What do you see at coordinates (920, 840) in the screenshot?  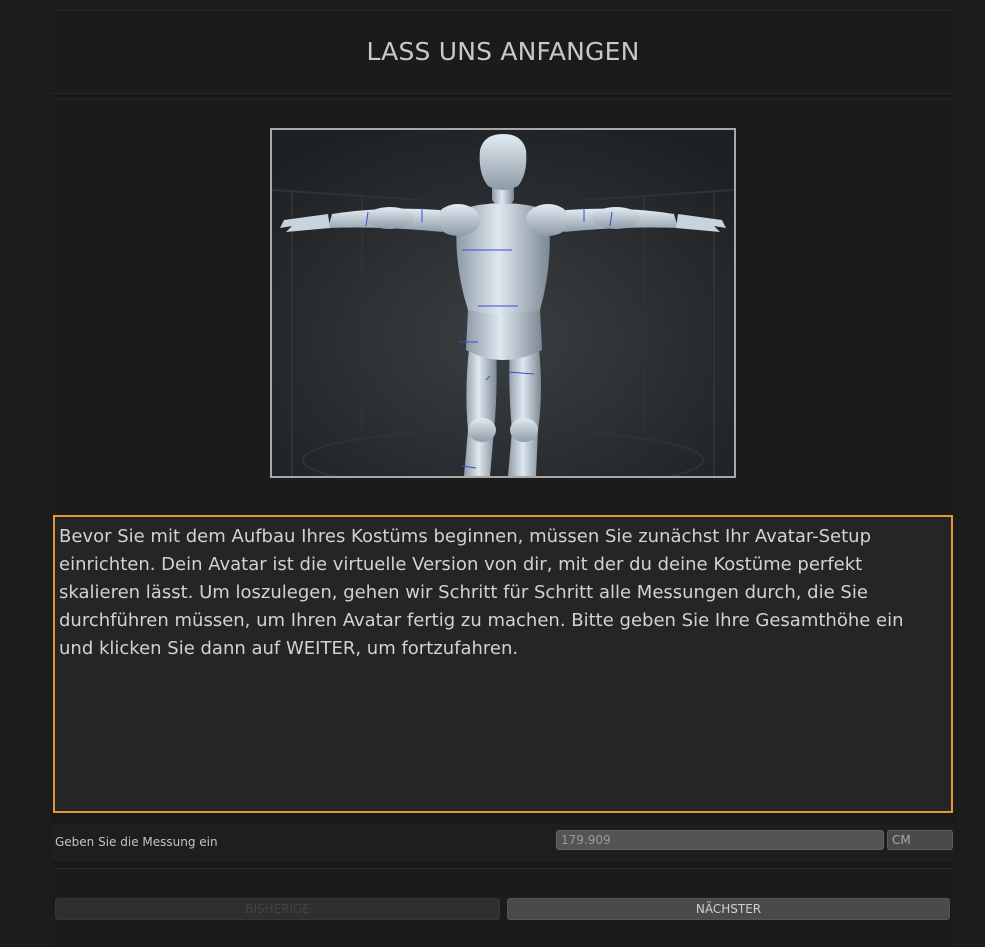 I see `unit-select: CM` at bounding box center [920, 840].